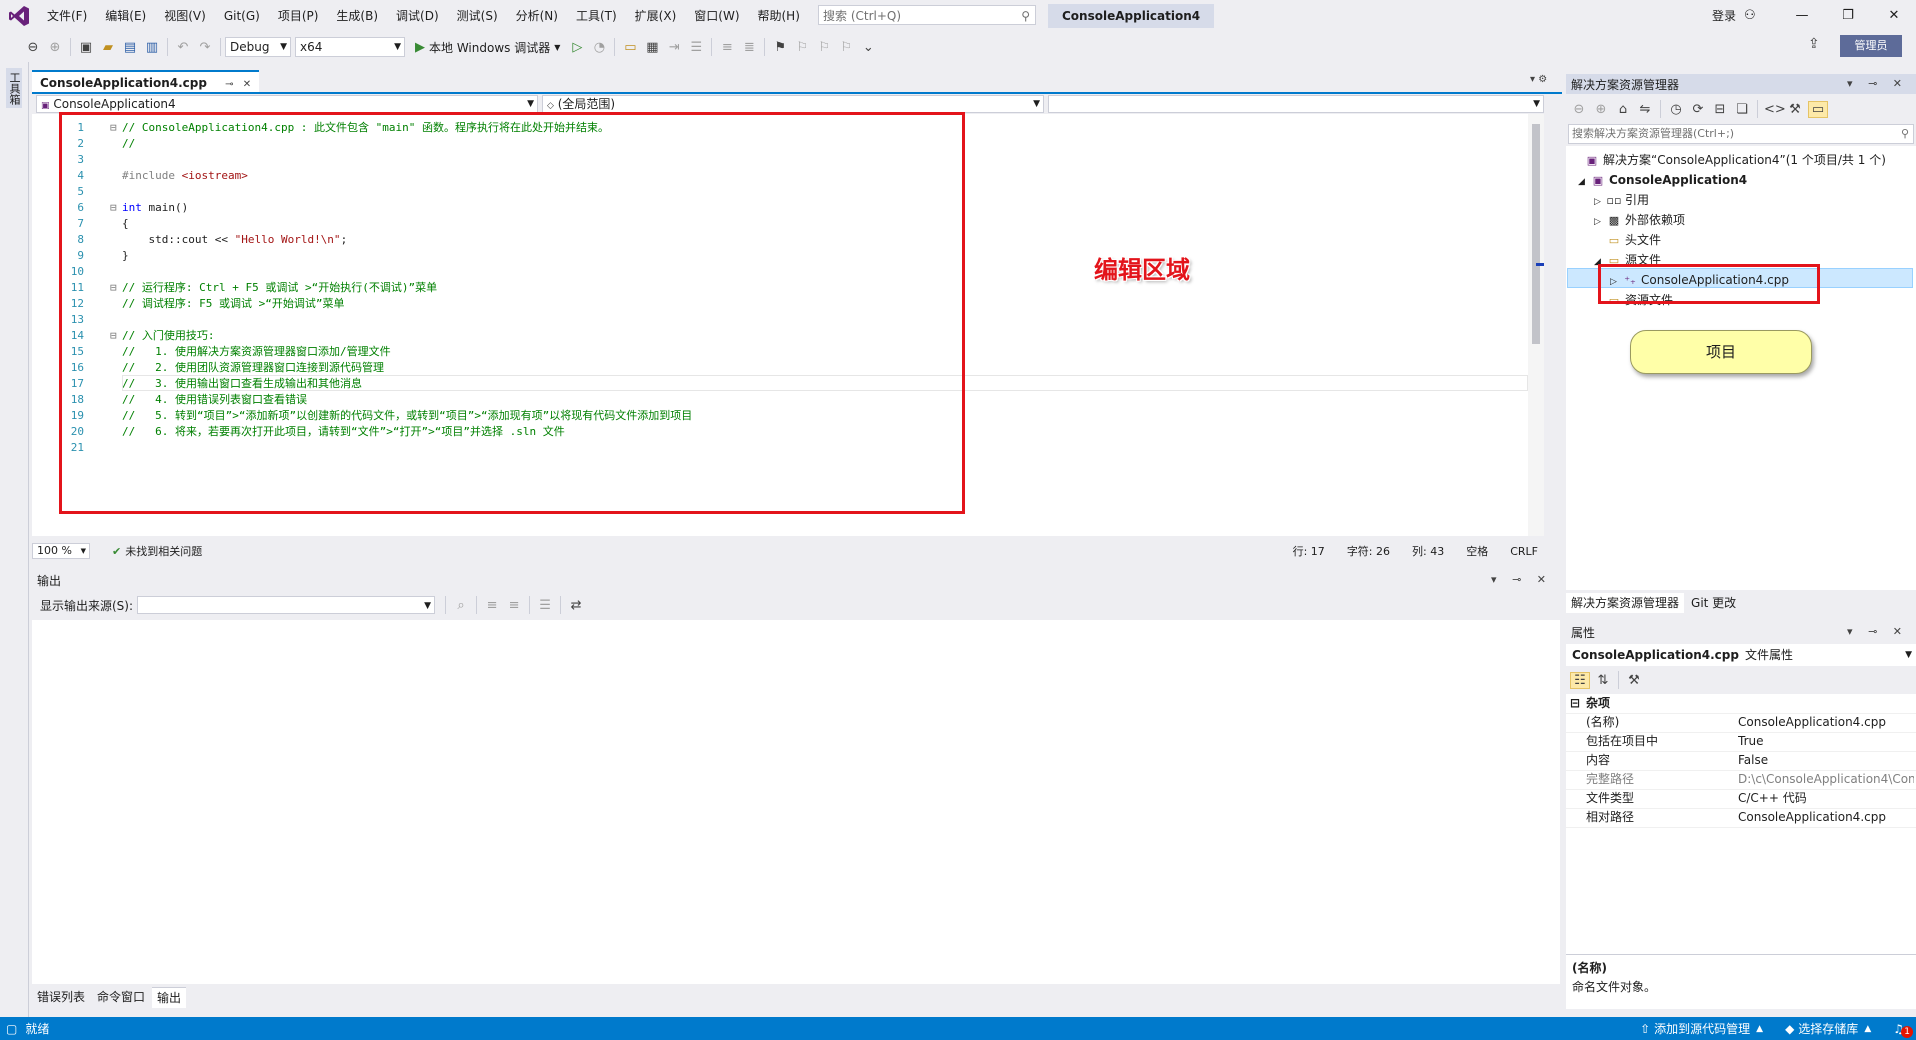 Image resolution: width=1916 pixels, height=1040 pixels. What do you see at coordinates (1538, 79) in the screenshot?
I see `tab-overflow-icon: ▾ ⚙` at bounding box center [1538, 79].